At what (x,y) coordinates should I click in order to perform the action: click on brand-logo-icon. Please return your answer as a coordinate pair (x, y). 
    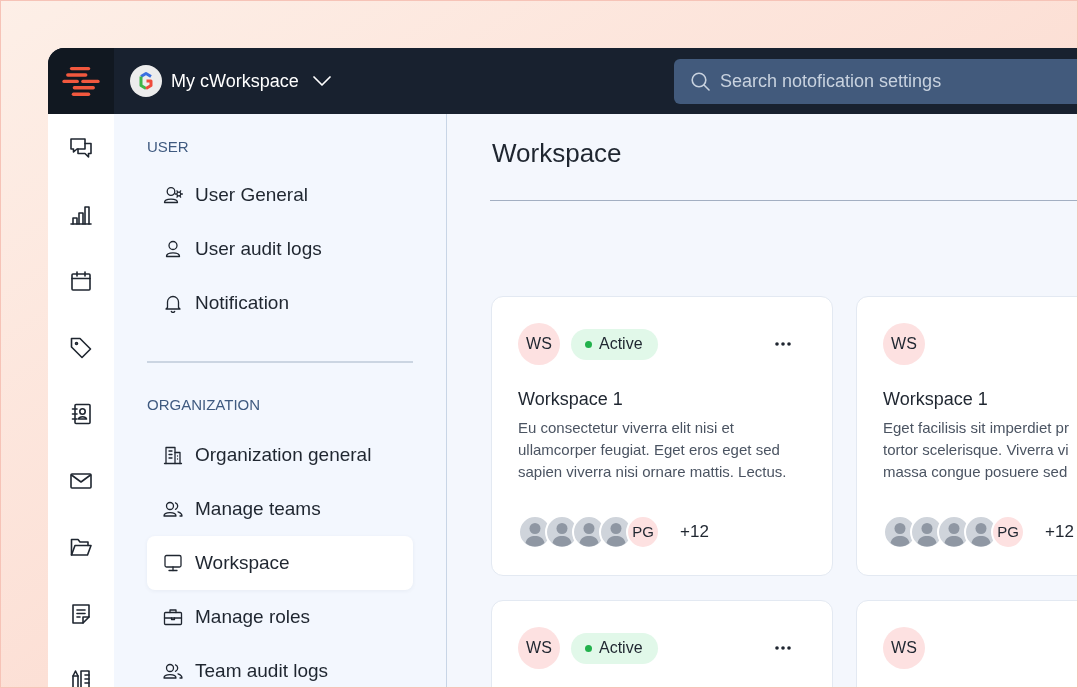
    Looking at the image, I should click on (81, 81).